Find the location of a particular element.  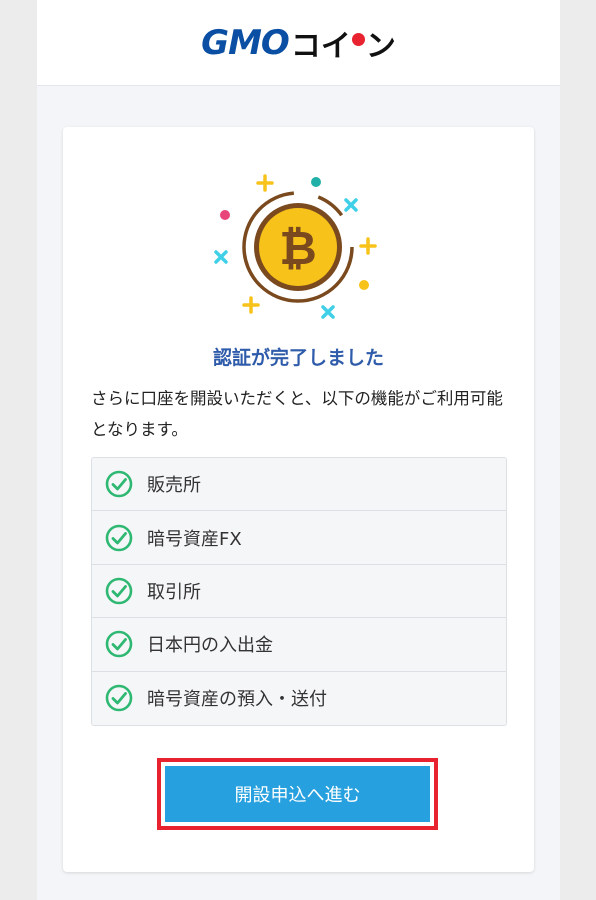

highlight-box: 開設申込へ進む is located at coordinates (297, 794).